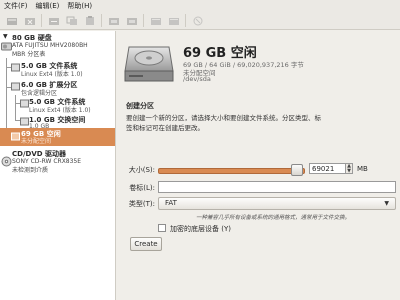 This screenshot has height=300, width=400. I want to click on settings-icon, so click(155, 20).